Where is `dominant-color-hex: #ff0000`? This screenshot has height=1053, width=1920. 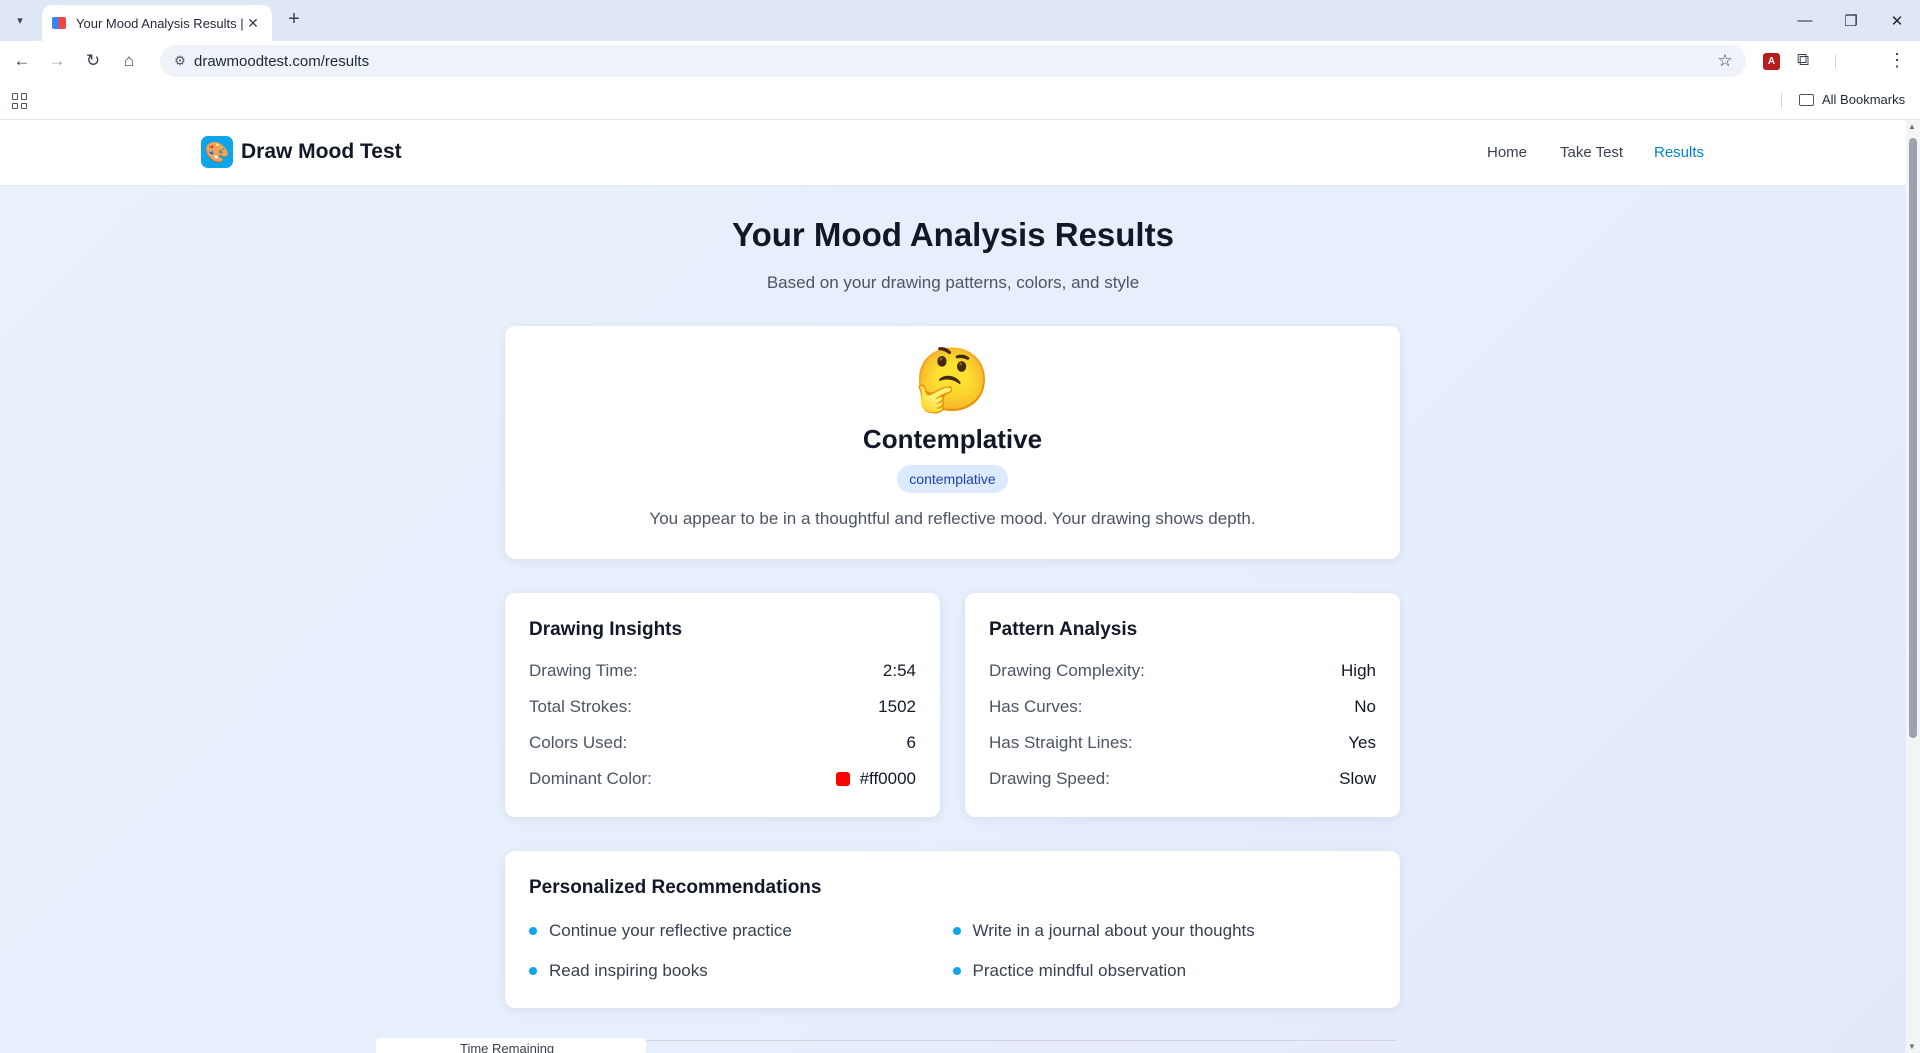
dominant-color-hex: #ff0000 is located at coordinates (887, 778).